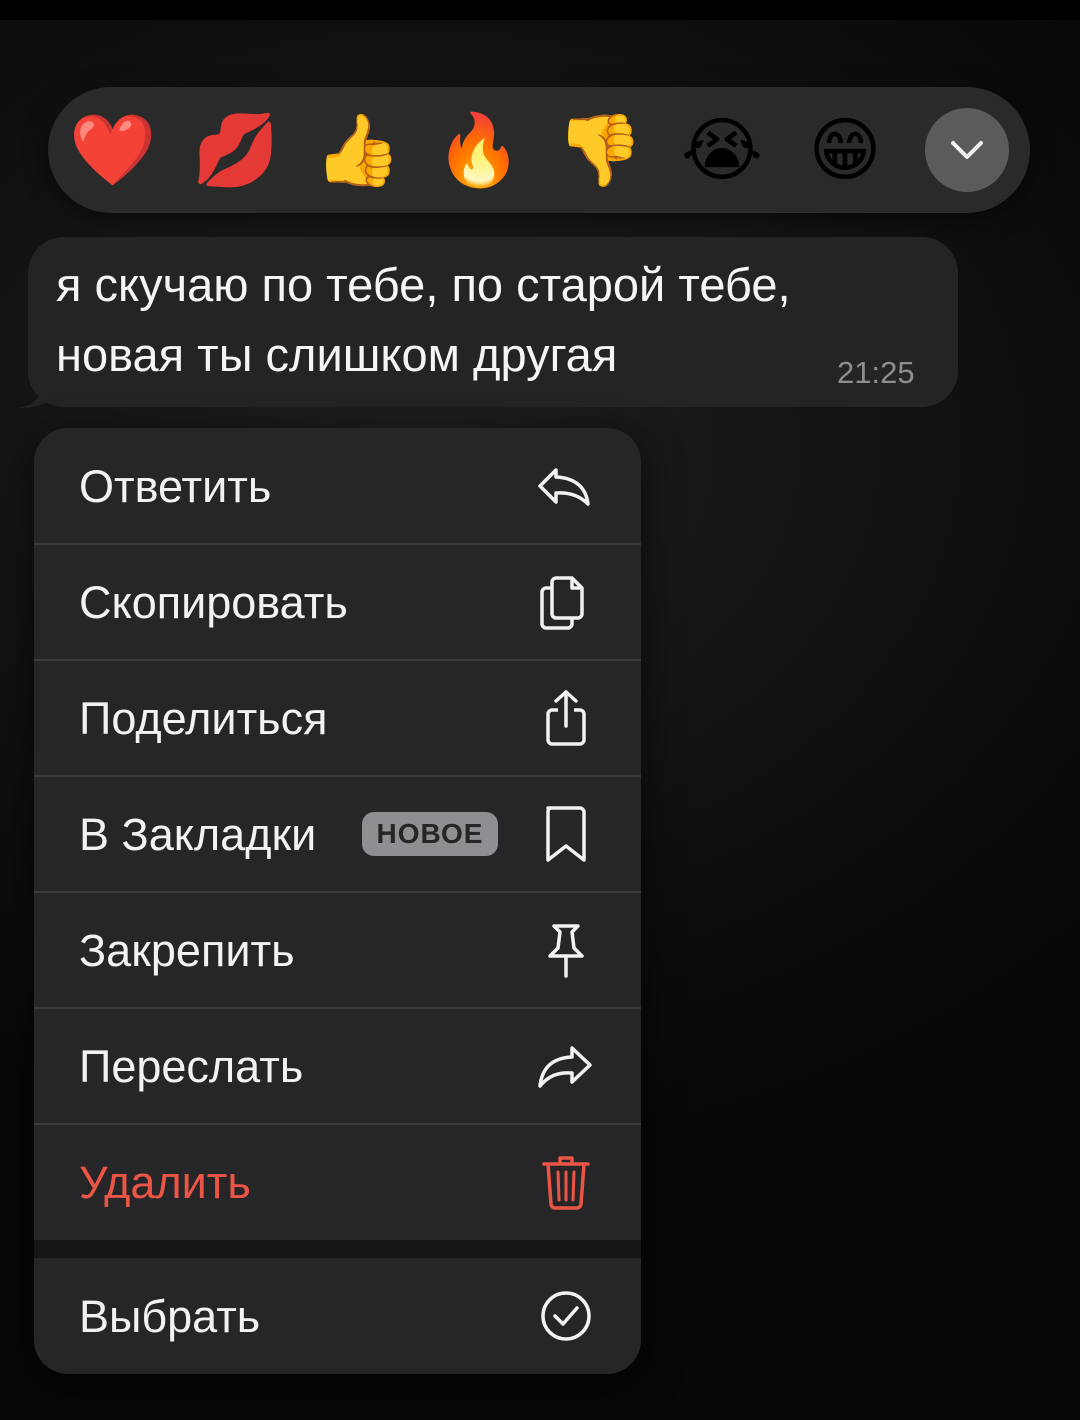  What do you see at coordinates (337, 354) in the screenshot?
I see `message-text-line-2: новая ты слишком другая` at bounding box center [337, 354].